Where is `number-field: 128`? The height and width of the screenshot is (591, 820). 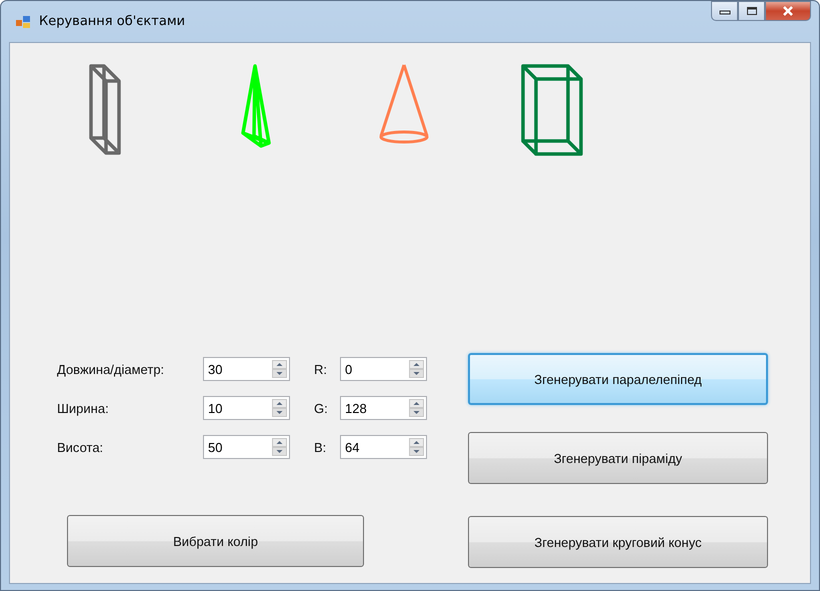 number-field: 128 is located at coordinates (383, 408).